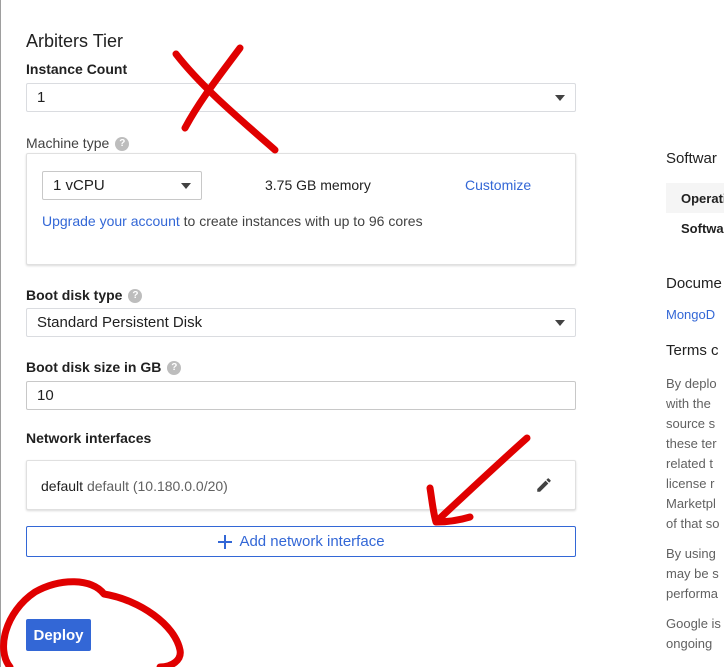  I want to click on annotation-circle, so click(92, 622).